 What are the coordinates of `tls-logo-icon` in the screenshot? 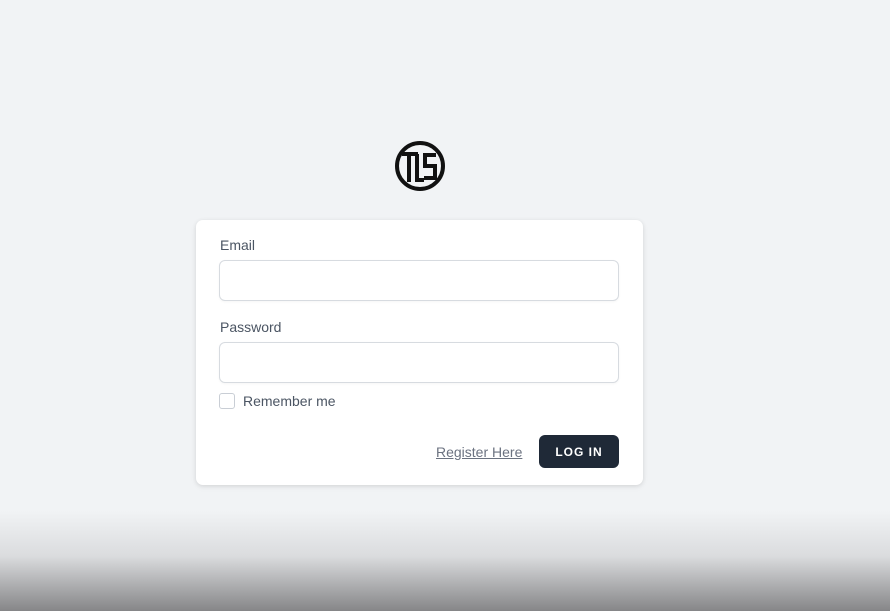 It's located at (420, 166).